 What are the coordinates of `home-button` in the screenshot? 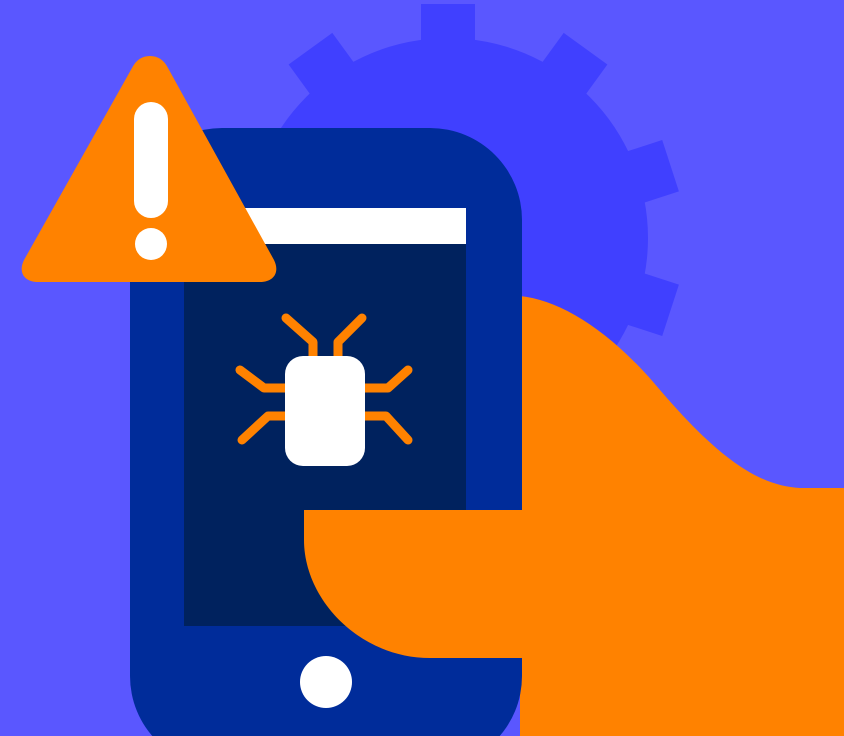 It's located at (326, 682).